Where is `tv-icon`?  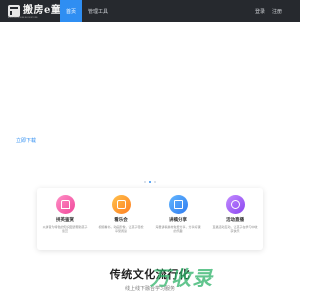 tv-icon is located at coordinates (121, 204).